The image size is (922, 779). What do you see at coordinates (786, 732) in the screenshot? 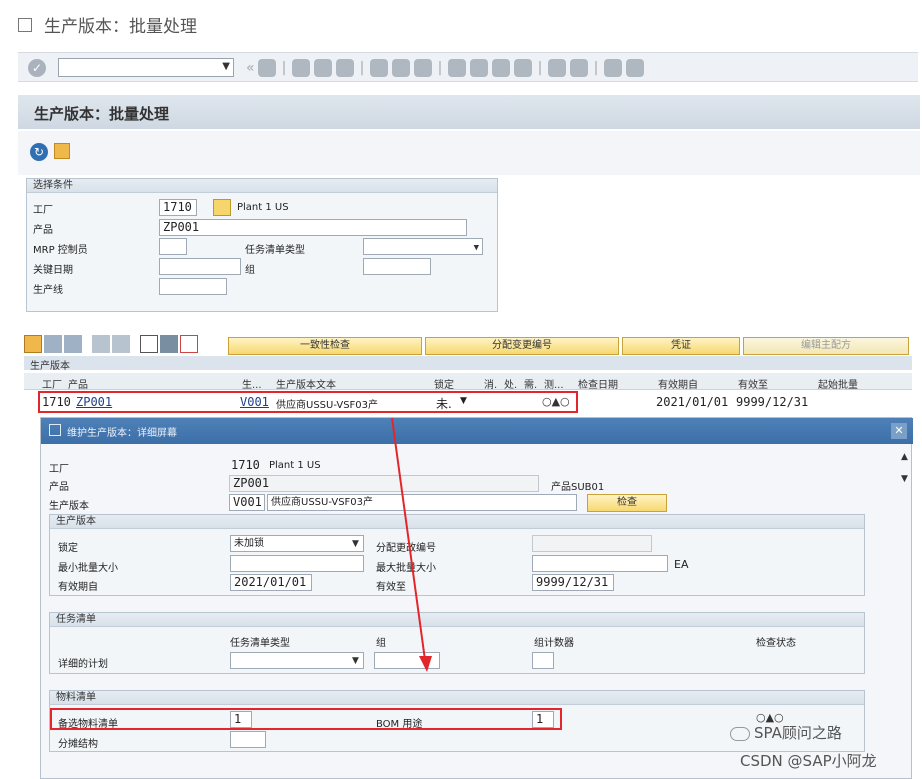
I see `watermark-line1: SPA顾问之路` at bounding box center [786, 732].